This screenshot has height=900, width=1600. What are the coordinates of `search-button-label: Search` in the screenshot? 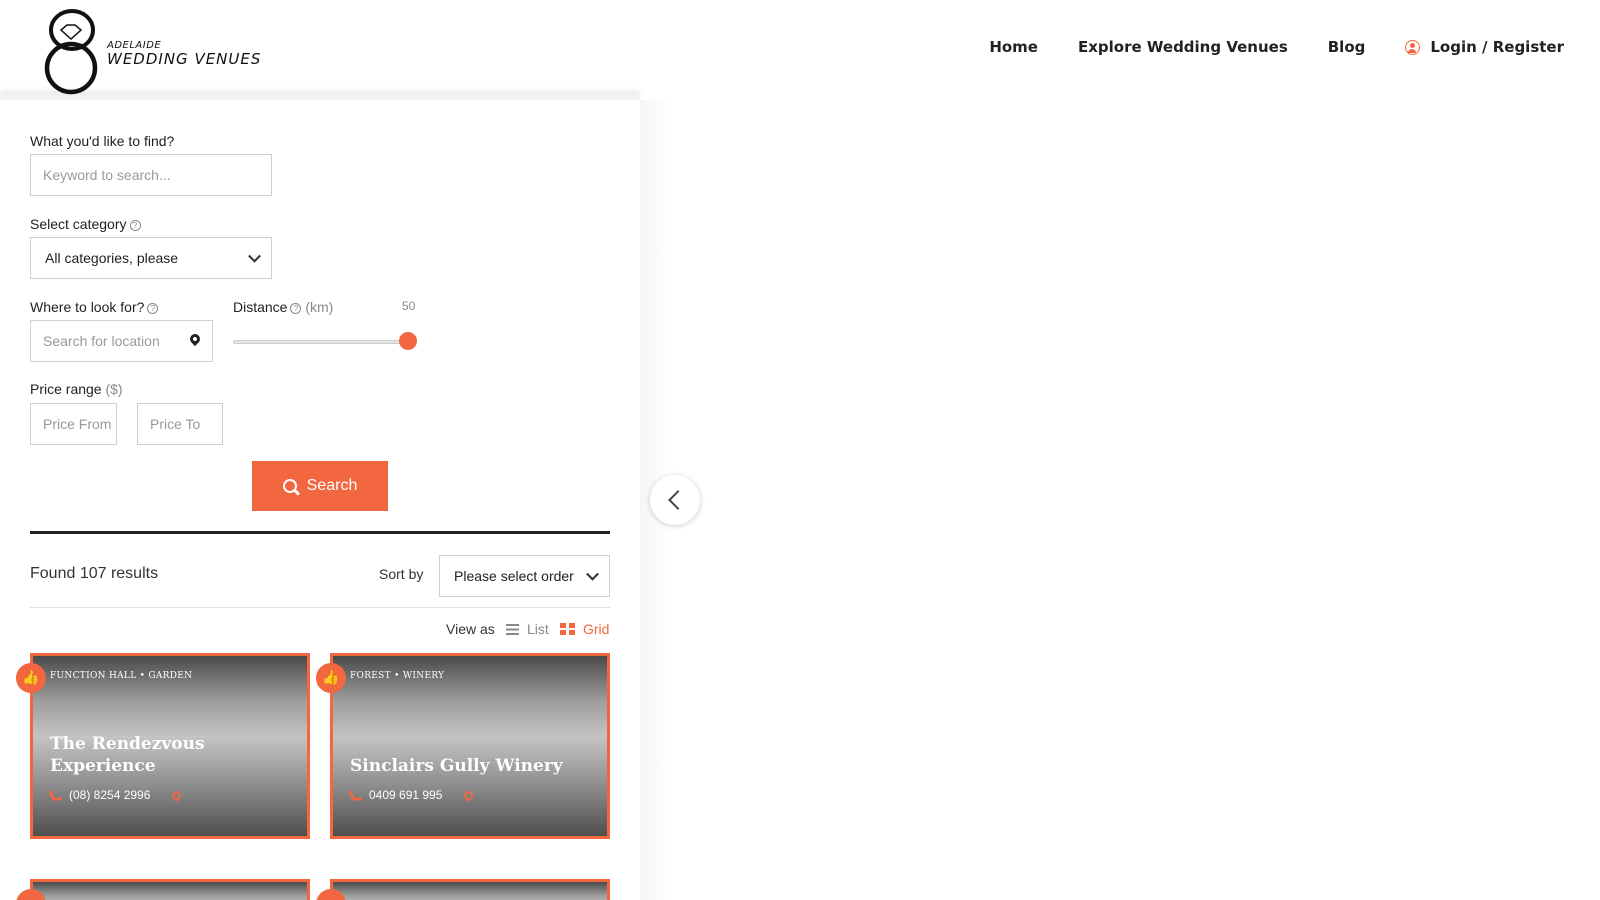 It's located at (332, 485).